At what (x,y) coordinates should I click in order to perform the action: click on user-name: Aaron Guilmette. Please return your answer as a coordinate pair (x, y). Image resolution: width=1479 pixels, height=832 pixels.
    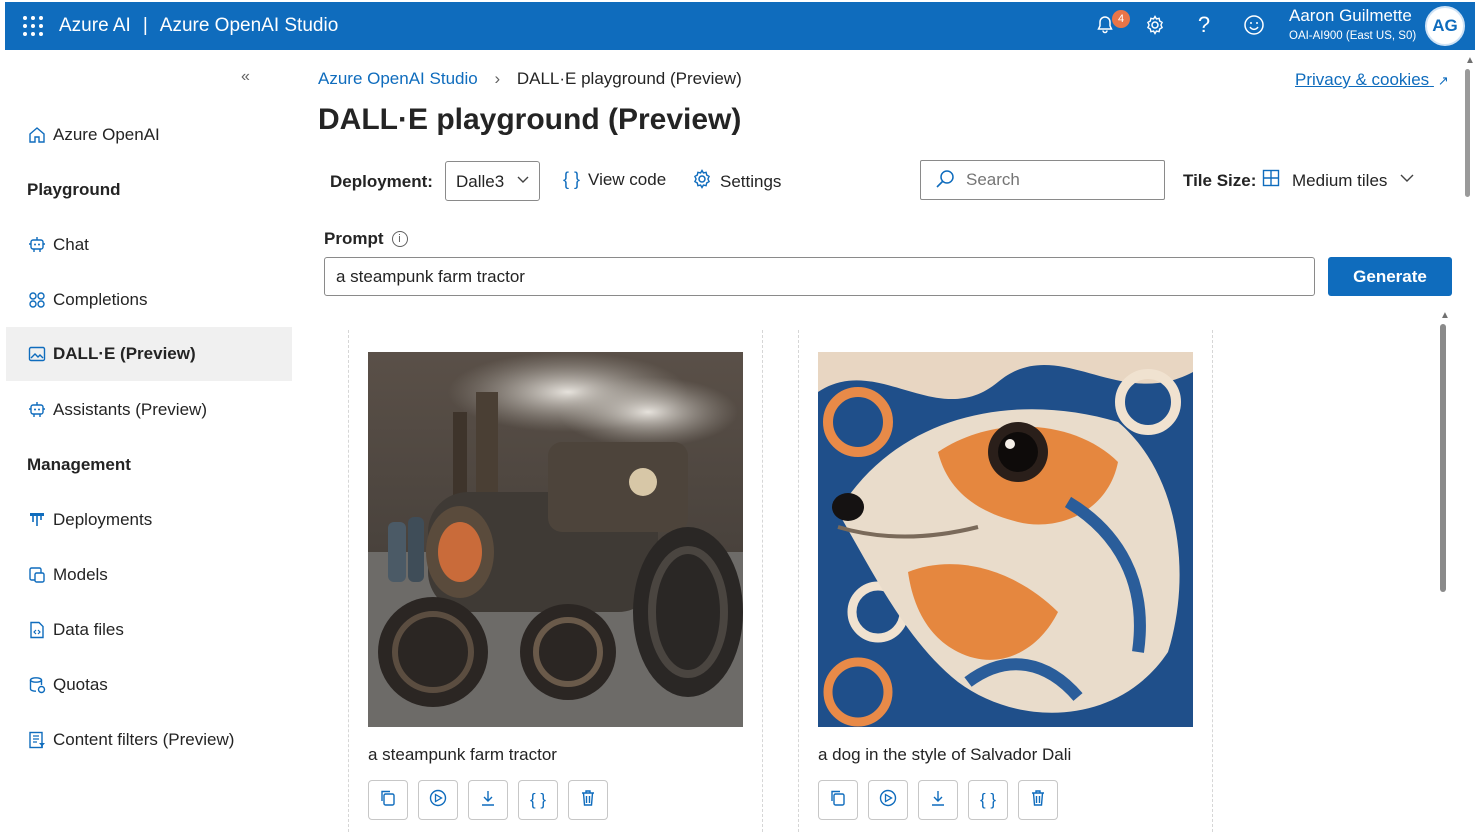
    Looking at the image, I should click on (1350, 16).